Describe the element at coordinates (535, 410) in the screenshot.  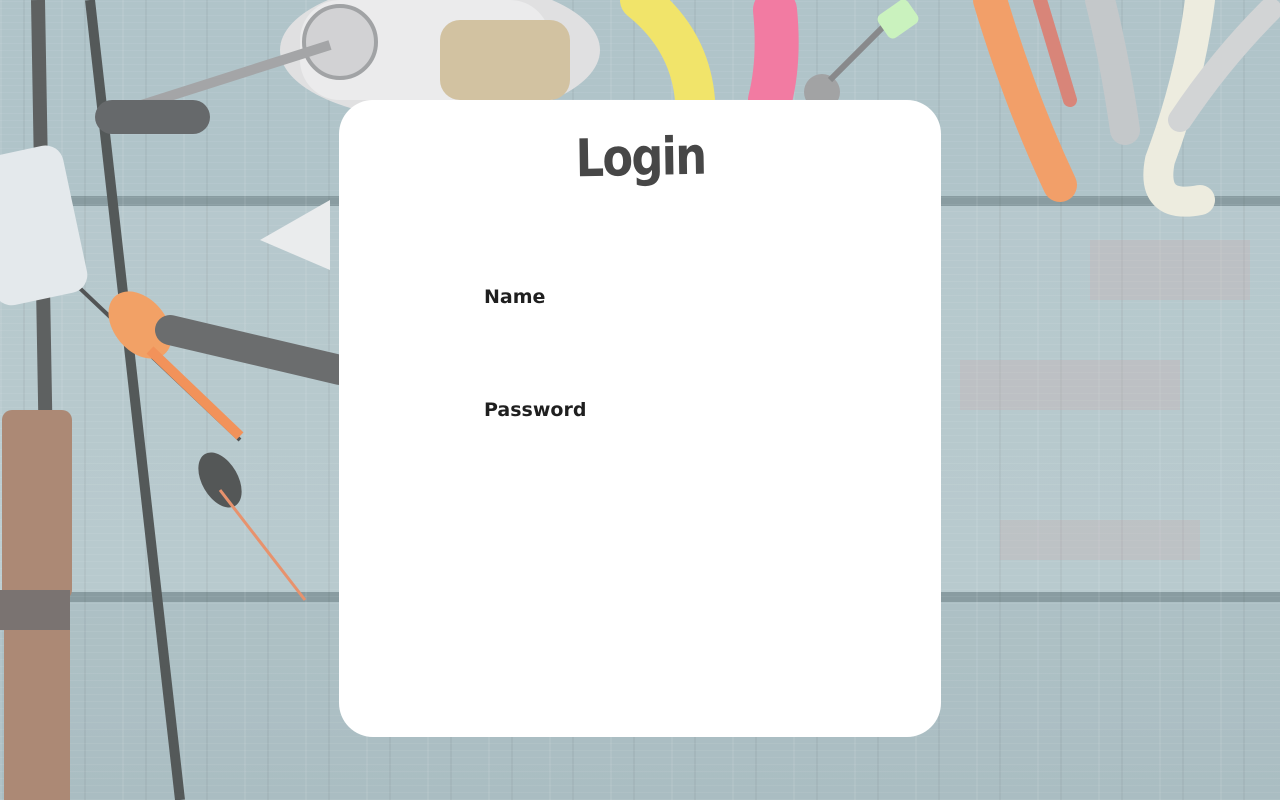
I see `password-label: Password` at that location.